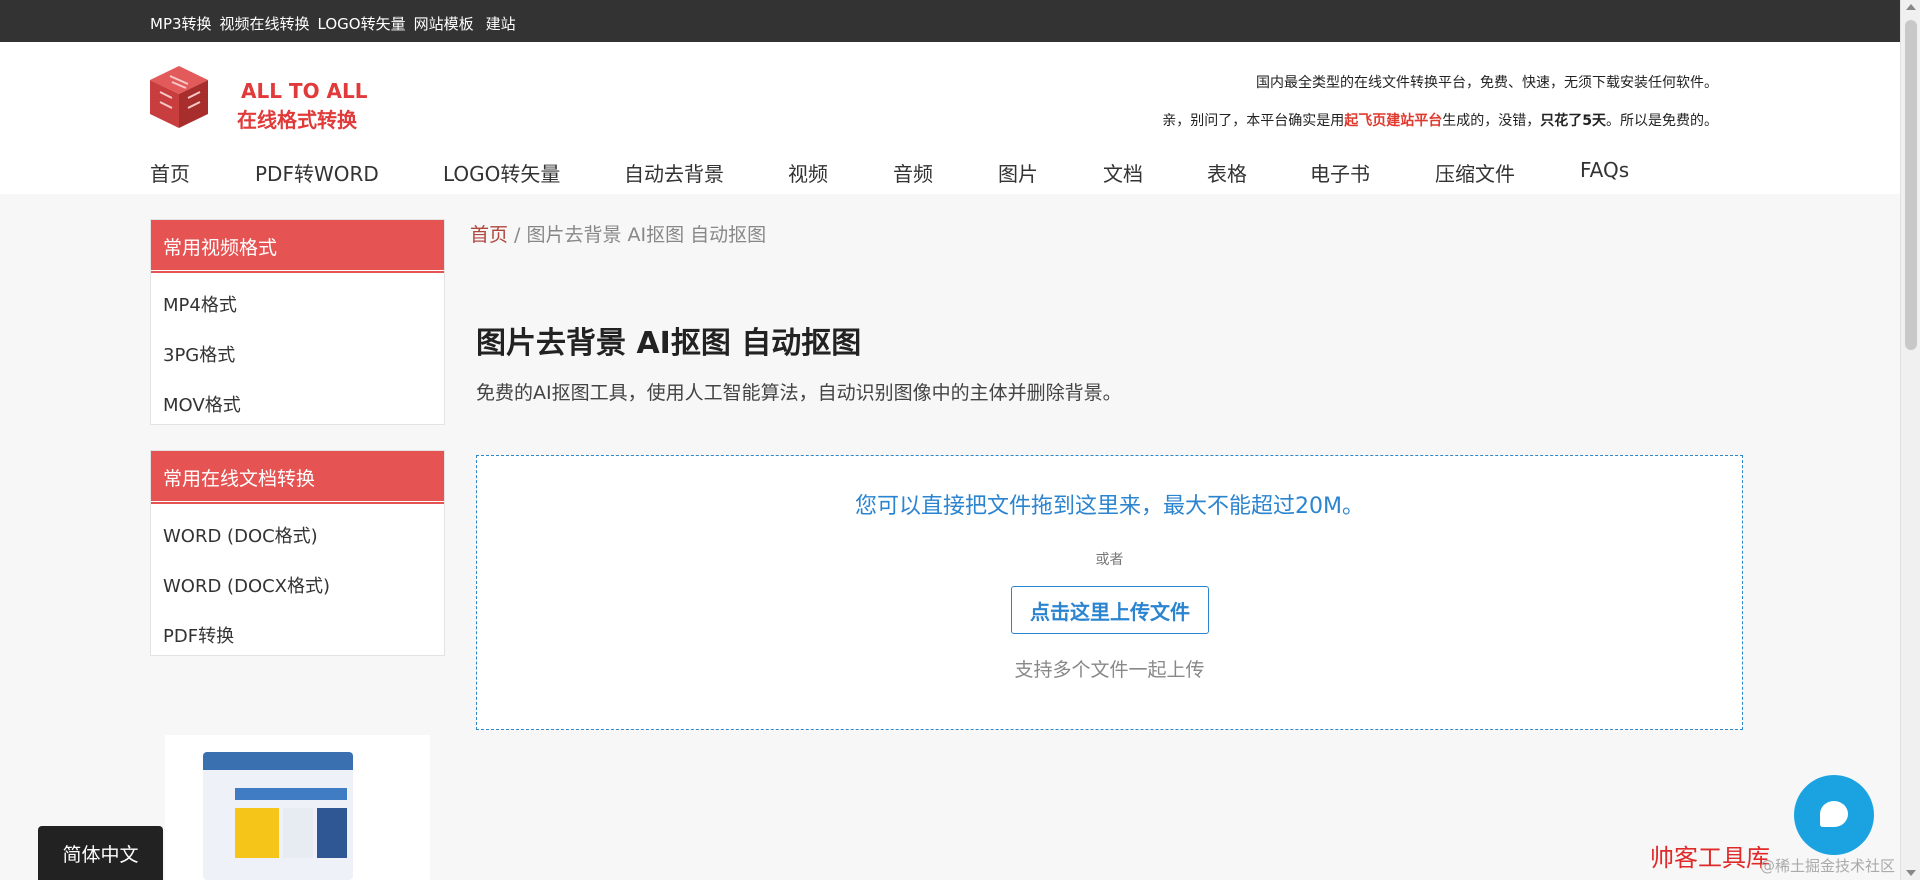 The width and height of the screenshot is (1920, 880). Describe the element at coordinates (297, 477) in the screenshot. I see `sidebar-doc-title: 常用在线文档转换` at that location.